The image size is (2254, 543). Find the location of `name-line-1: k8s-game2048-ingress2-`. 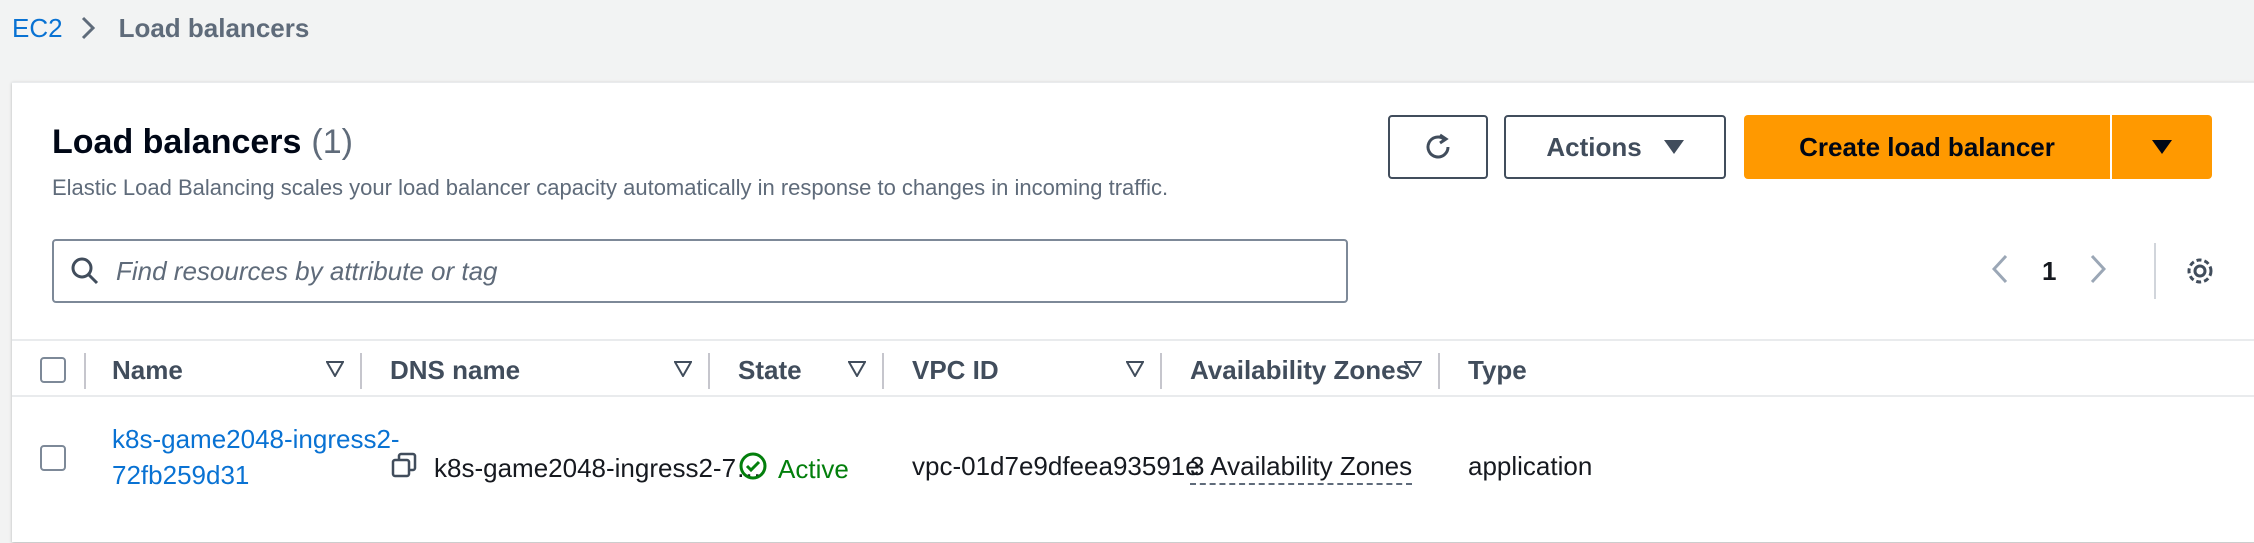

name-line-1: k8s-game2048-ingress2- is located at coordinates (256, 439).